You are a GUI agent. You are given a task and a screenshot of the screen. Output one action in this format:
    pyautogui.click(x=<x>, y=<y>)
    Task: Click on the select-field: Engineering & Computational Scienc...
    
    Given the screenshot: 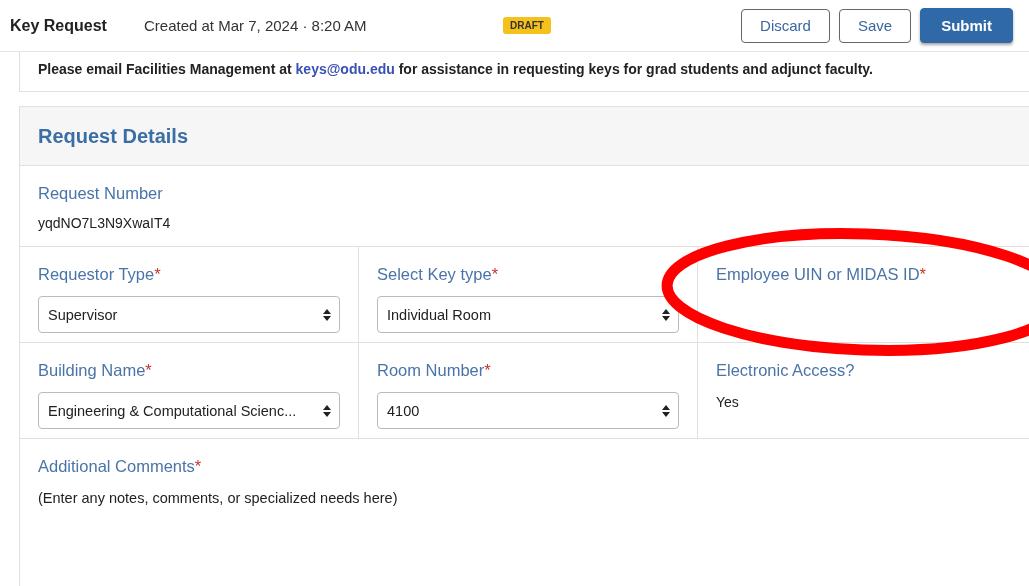 What is the action you would take?
    pyautogui.click(x=189, y=410)
    